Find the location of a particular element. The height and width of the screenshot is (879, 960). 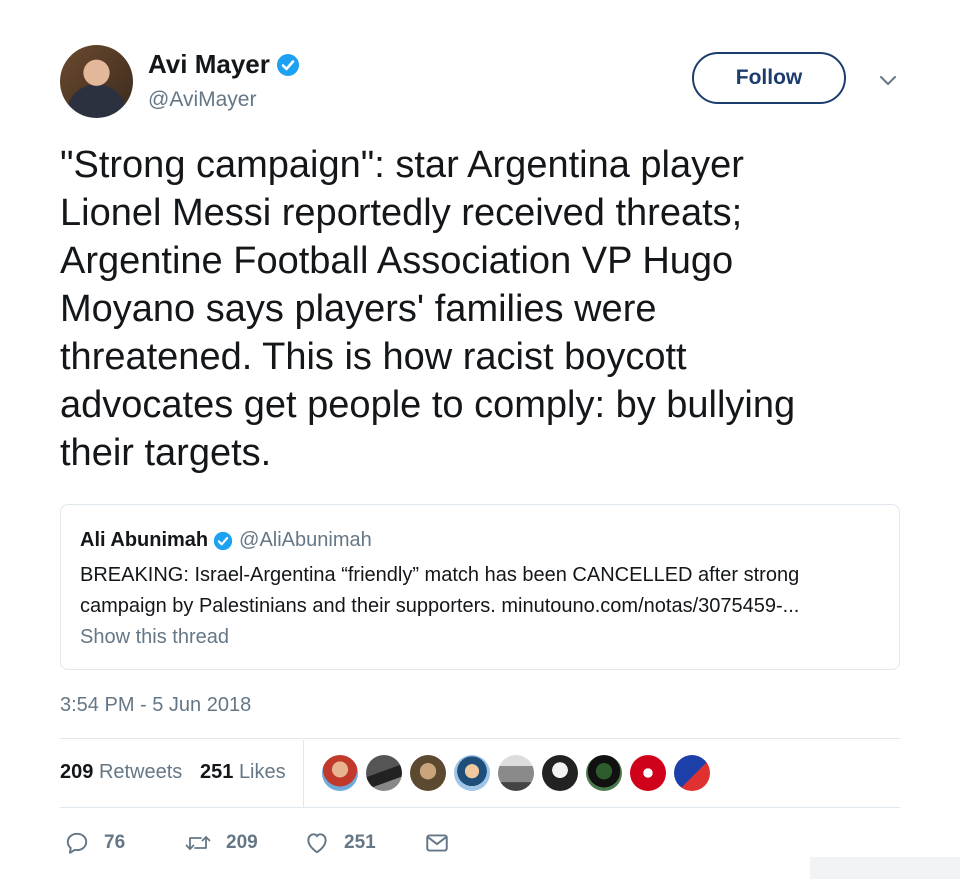

likes-stat-count: 251 is located at coordinates (217, 772).